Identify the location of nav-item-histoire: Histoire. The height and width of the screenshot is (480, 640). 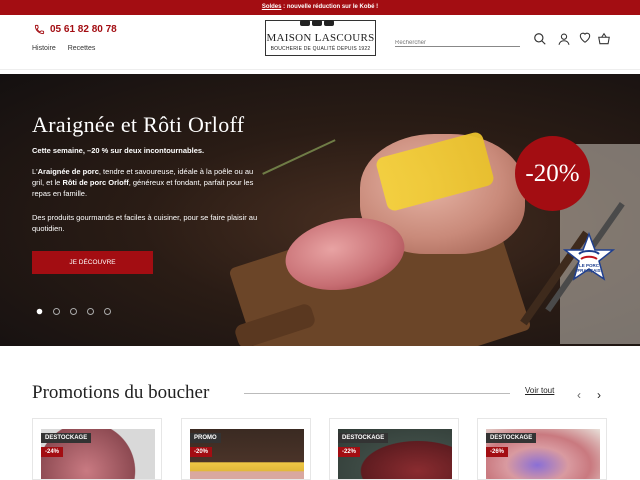
(44, 48).